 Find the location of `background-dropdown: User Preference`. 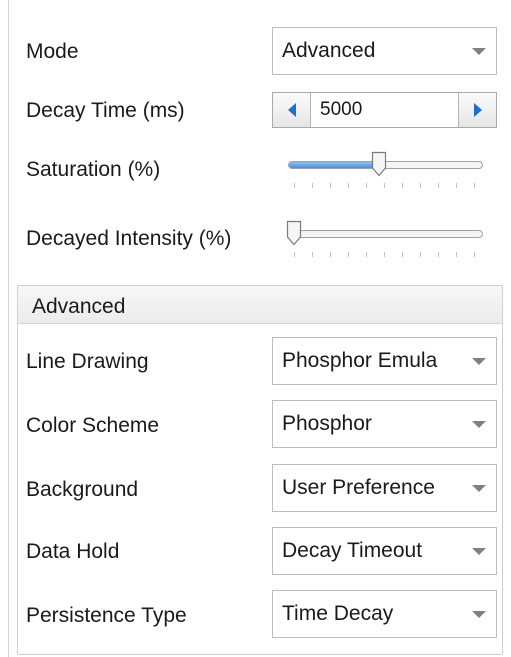

background-dropdown: User Preference is located at coordinates (384, 488).